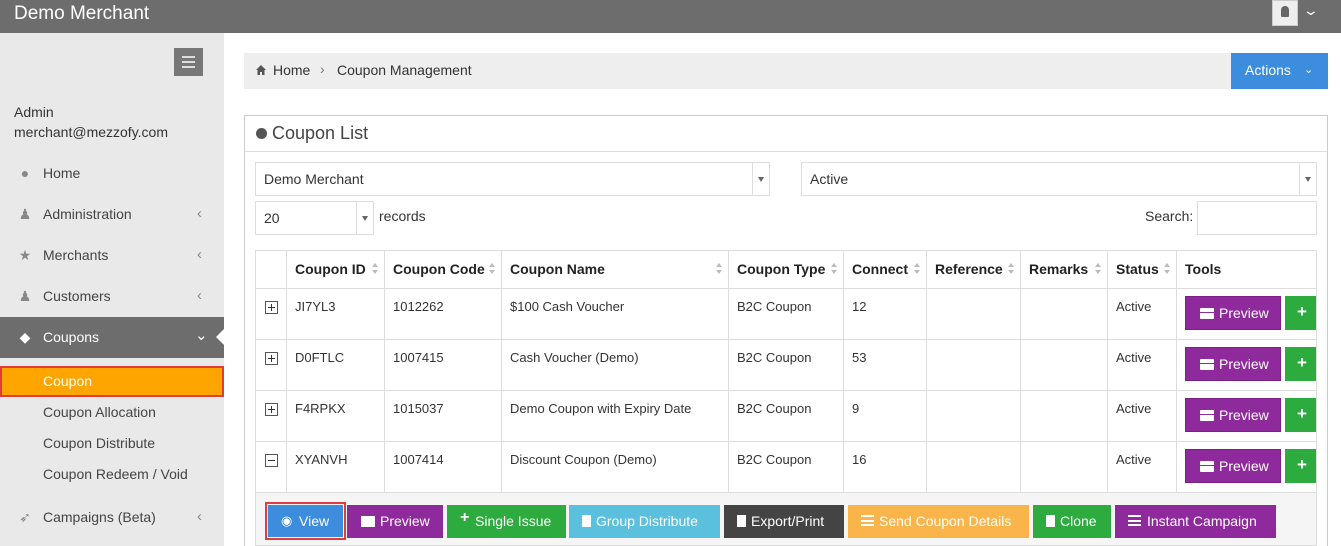 This screenshot has height=546, width=1341. I want to click on coupon-code: 1007414, so click(418, 459).